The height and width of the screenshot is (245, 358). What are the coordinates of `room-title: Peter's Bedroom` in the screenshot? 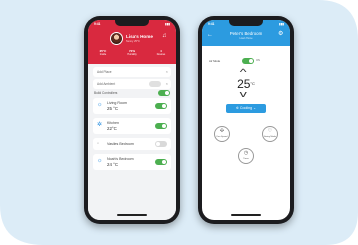 It's located at (246, 33).